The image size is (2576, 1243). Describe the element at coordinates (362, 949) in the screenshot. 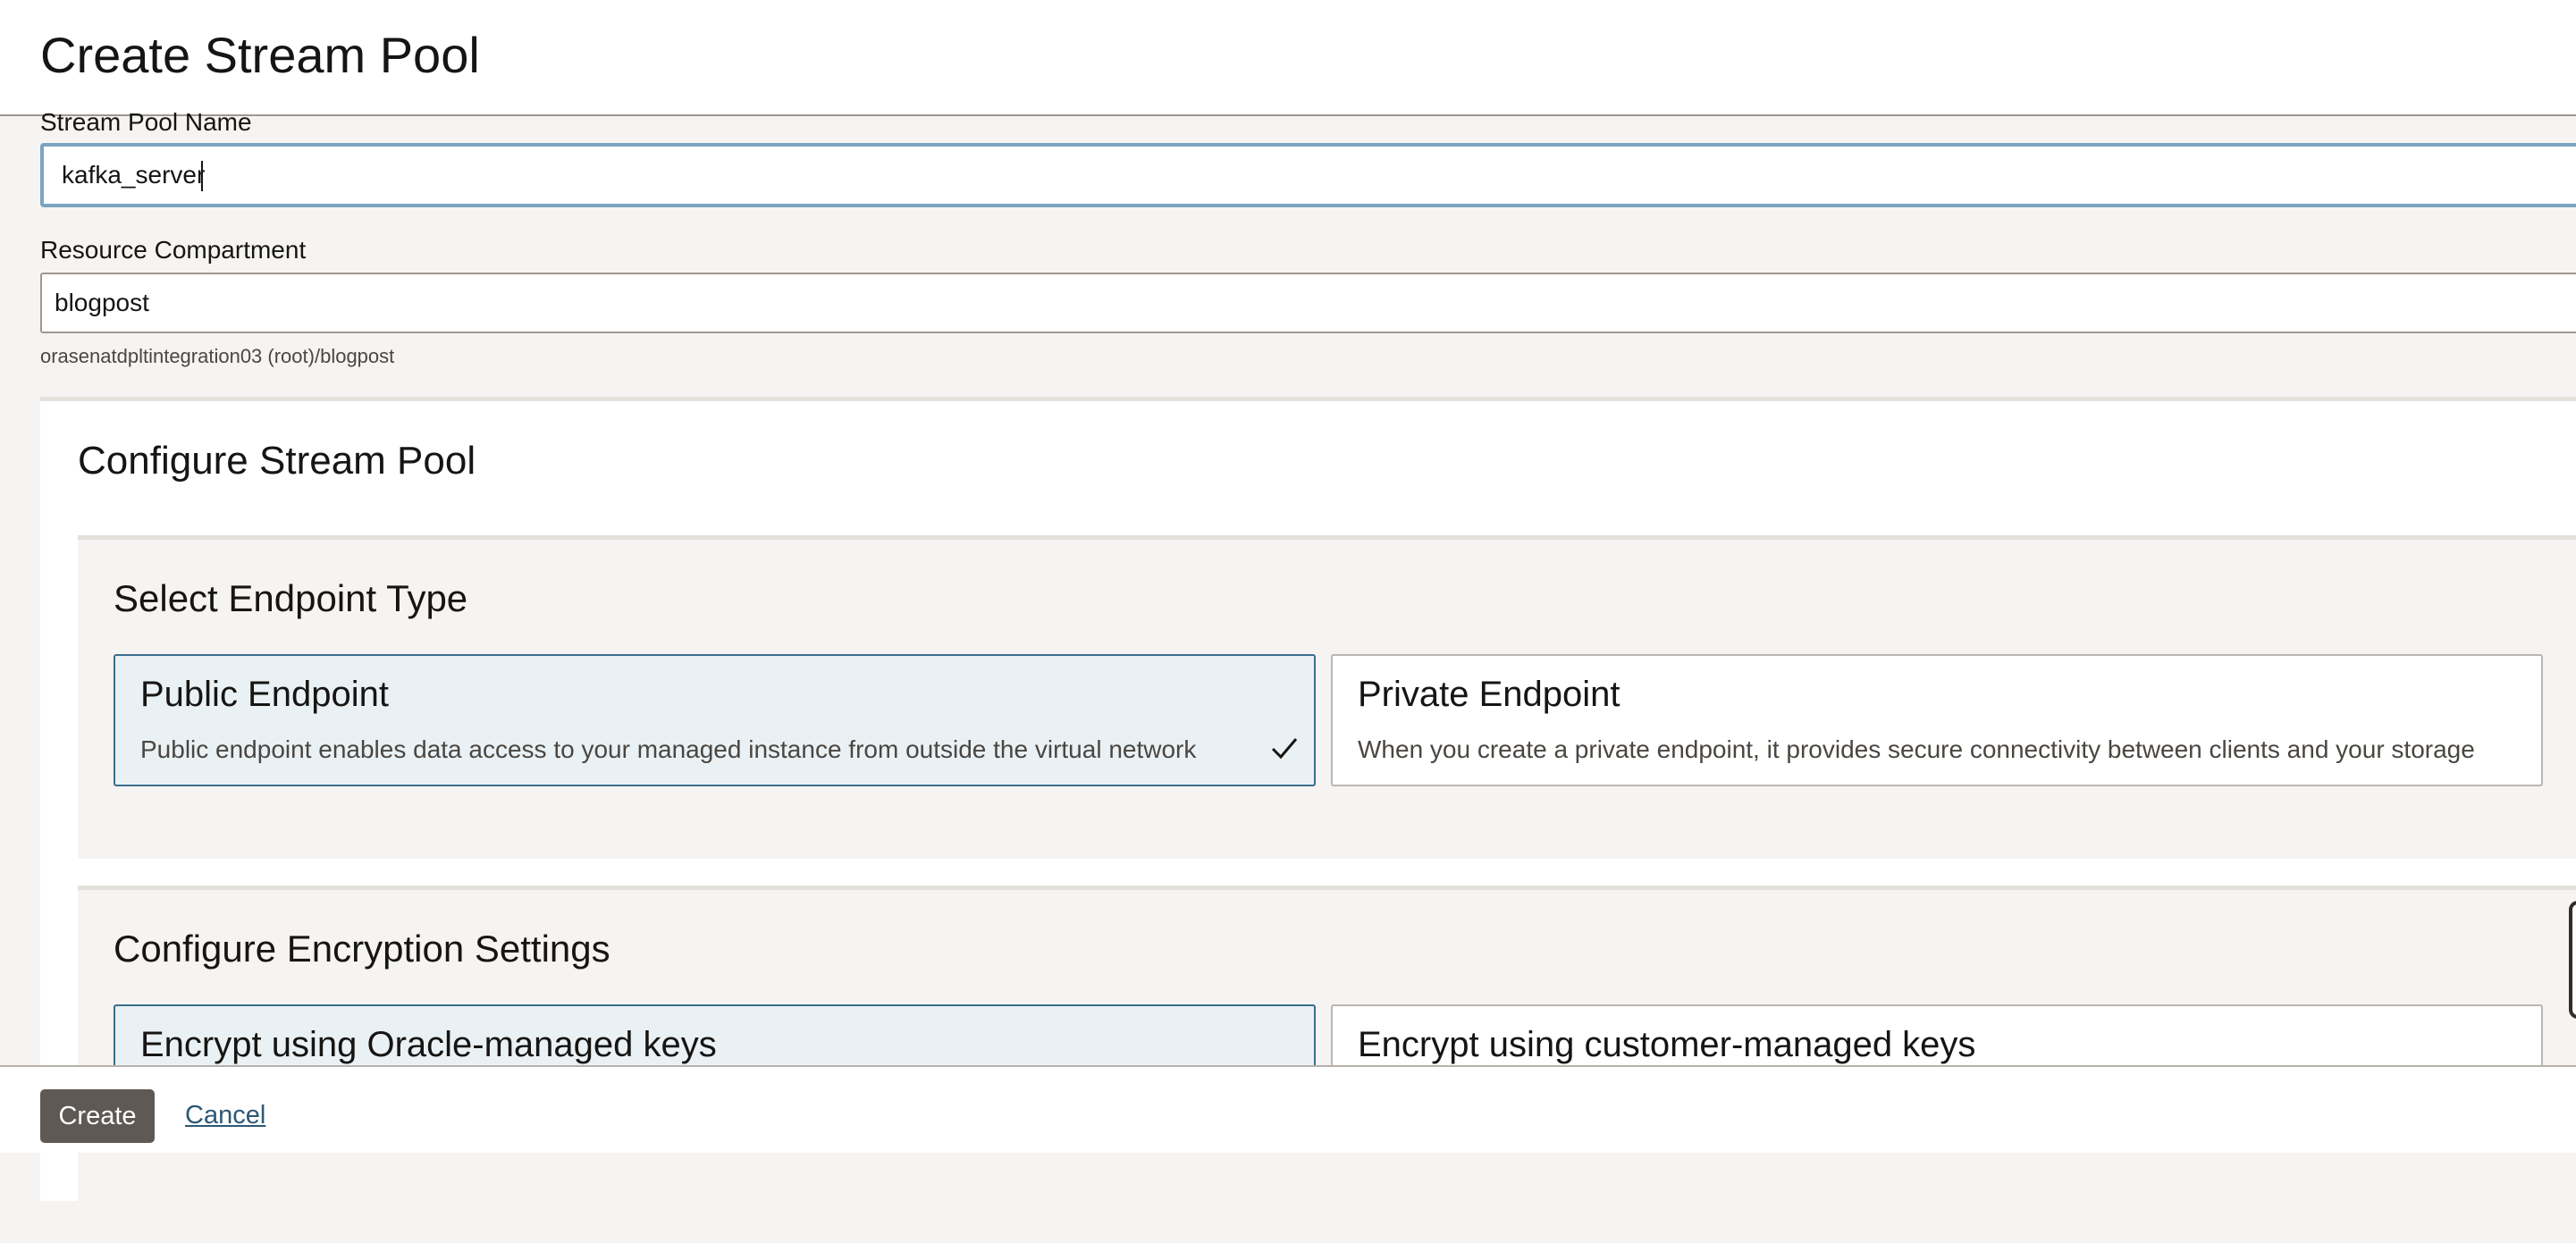

I see `encryption-settings-title: Configure Encryption Settings` at that location.